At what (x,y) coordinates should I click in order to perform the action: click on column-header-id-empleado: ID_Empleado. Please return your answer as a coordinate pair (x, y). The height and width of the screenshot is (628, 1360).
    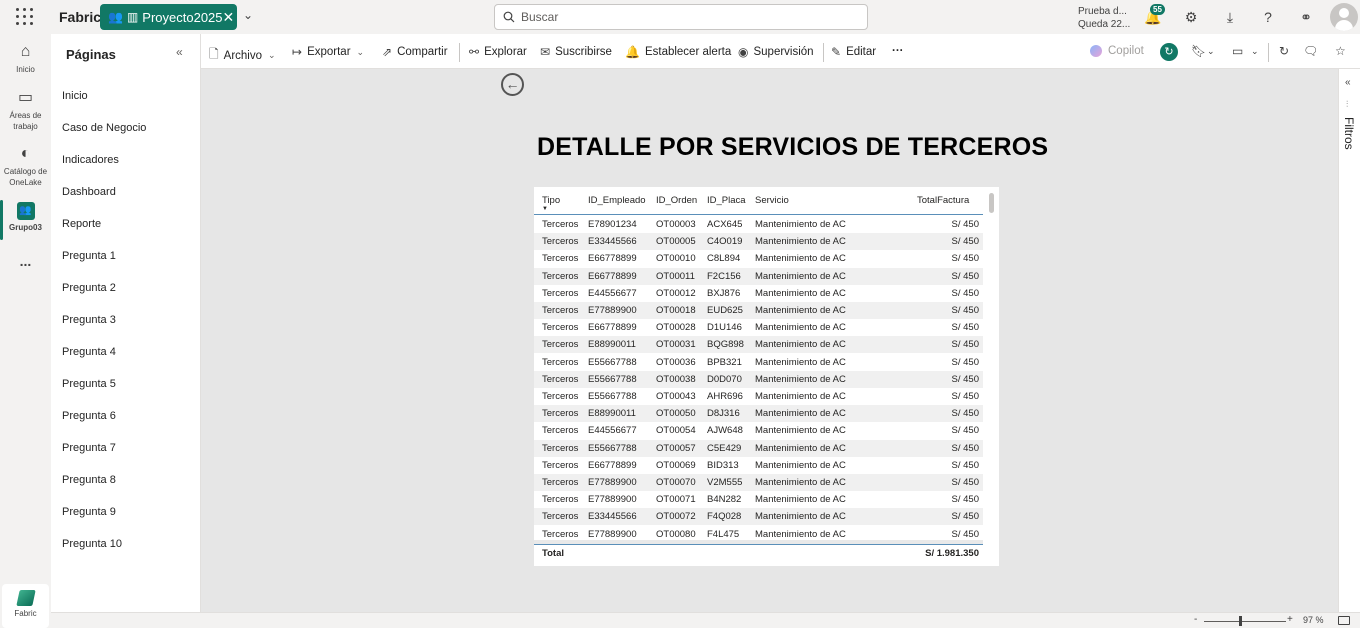
    Looking at the image, I should click on (617, 200).